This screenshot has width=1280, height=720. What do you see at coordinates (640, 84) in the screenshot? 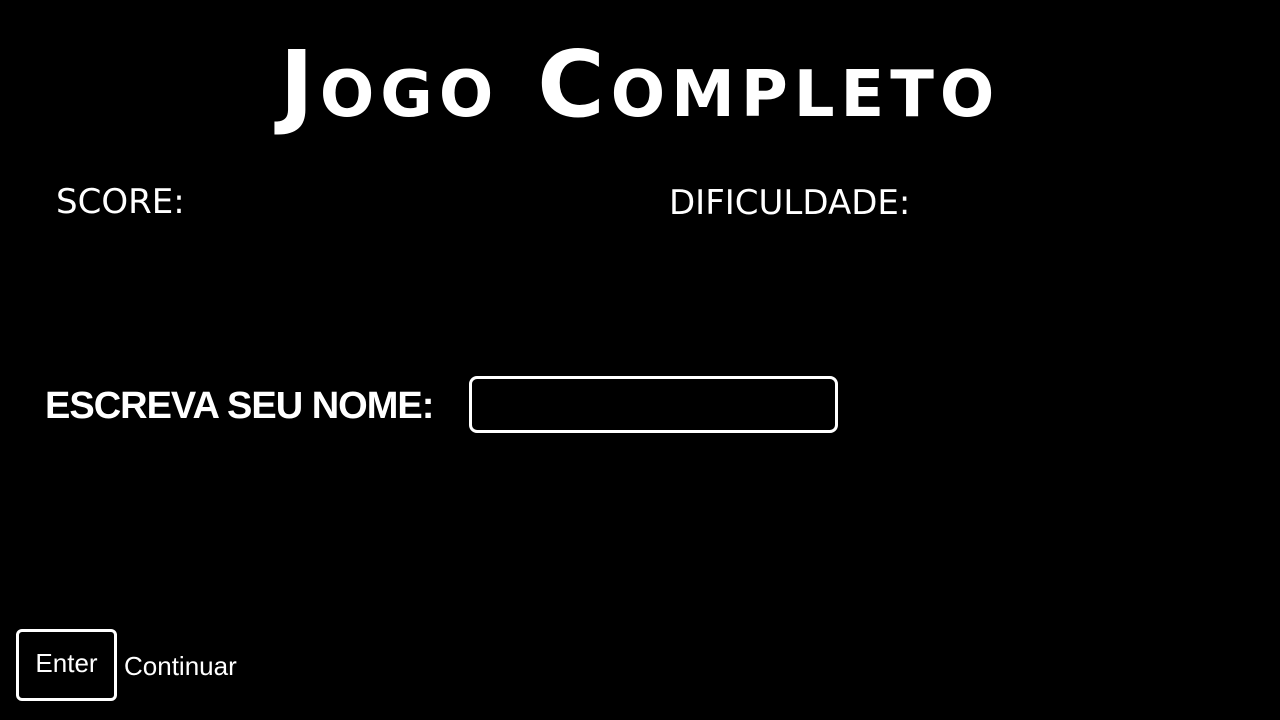
I see `page-title: Jogo Completo` at bounding box center [640, 84].